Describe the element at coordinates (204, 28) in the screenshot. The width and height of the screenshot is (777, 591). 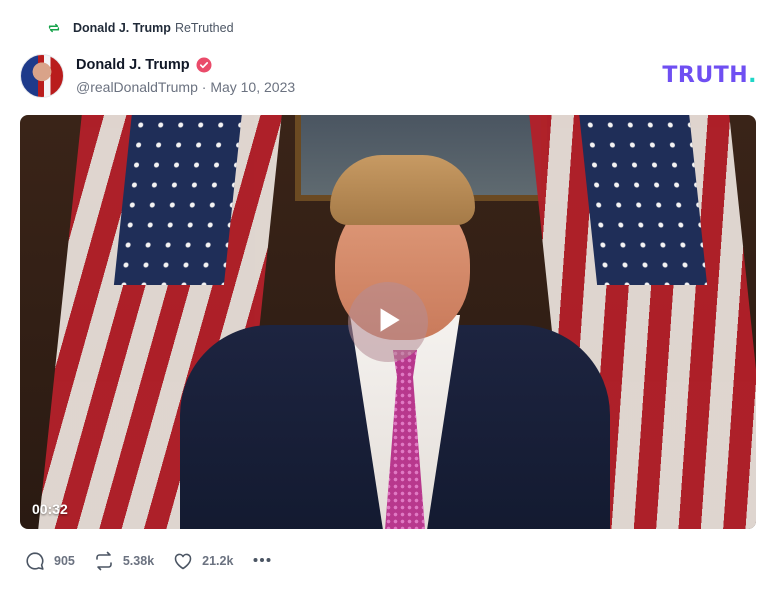
I see `retruth-action-text: ReTruthed` at that location.